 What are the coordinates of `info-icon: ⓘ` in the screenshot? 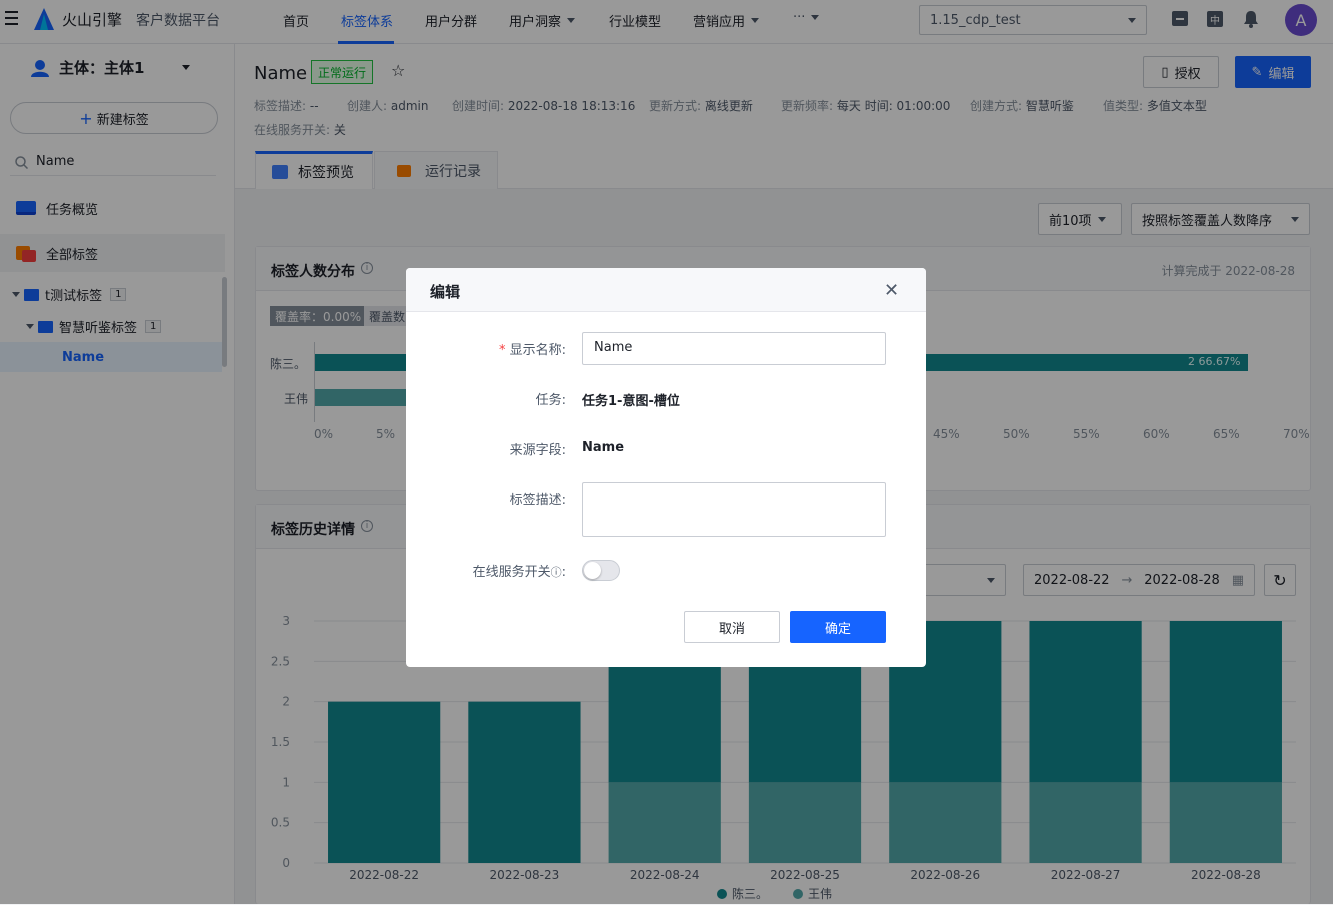 It's located at (556, 572).